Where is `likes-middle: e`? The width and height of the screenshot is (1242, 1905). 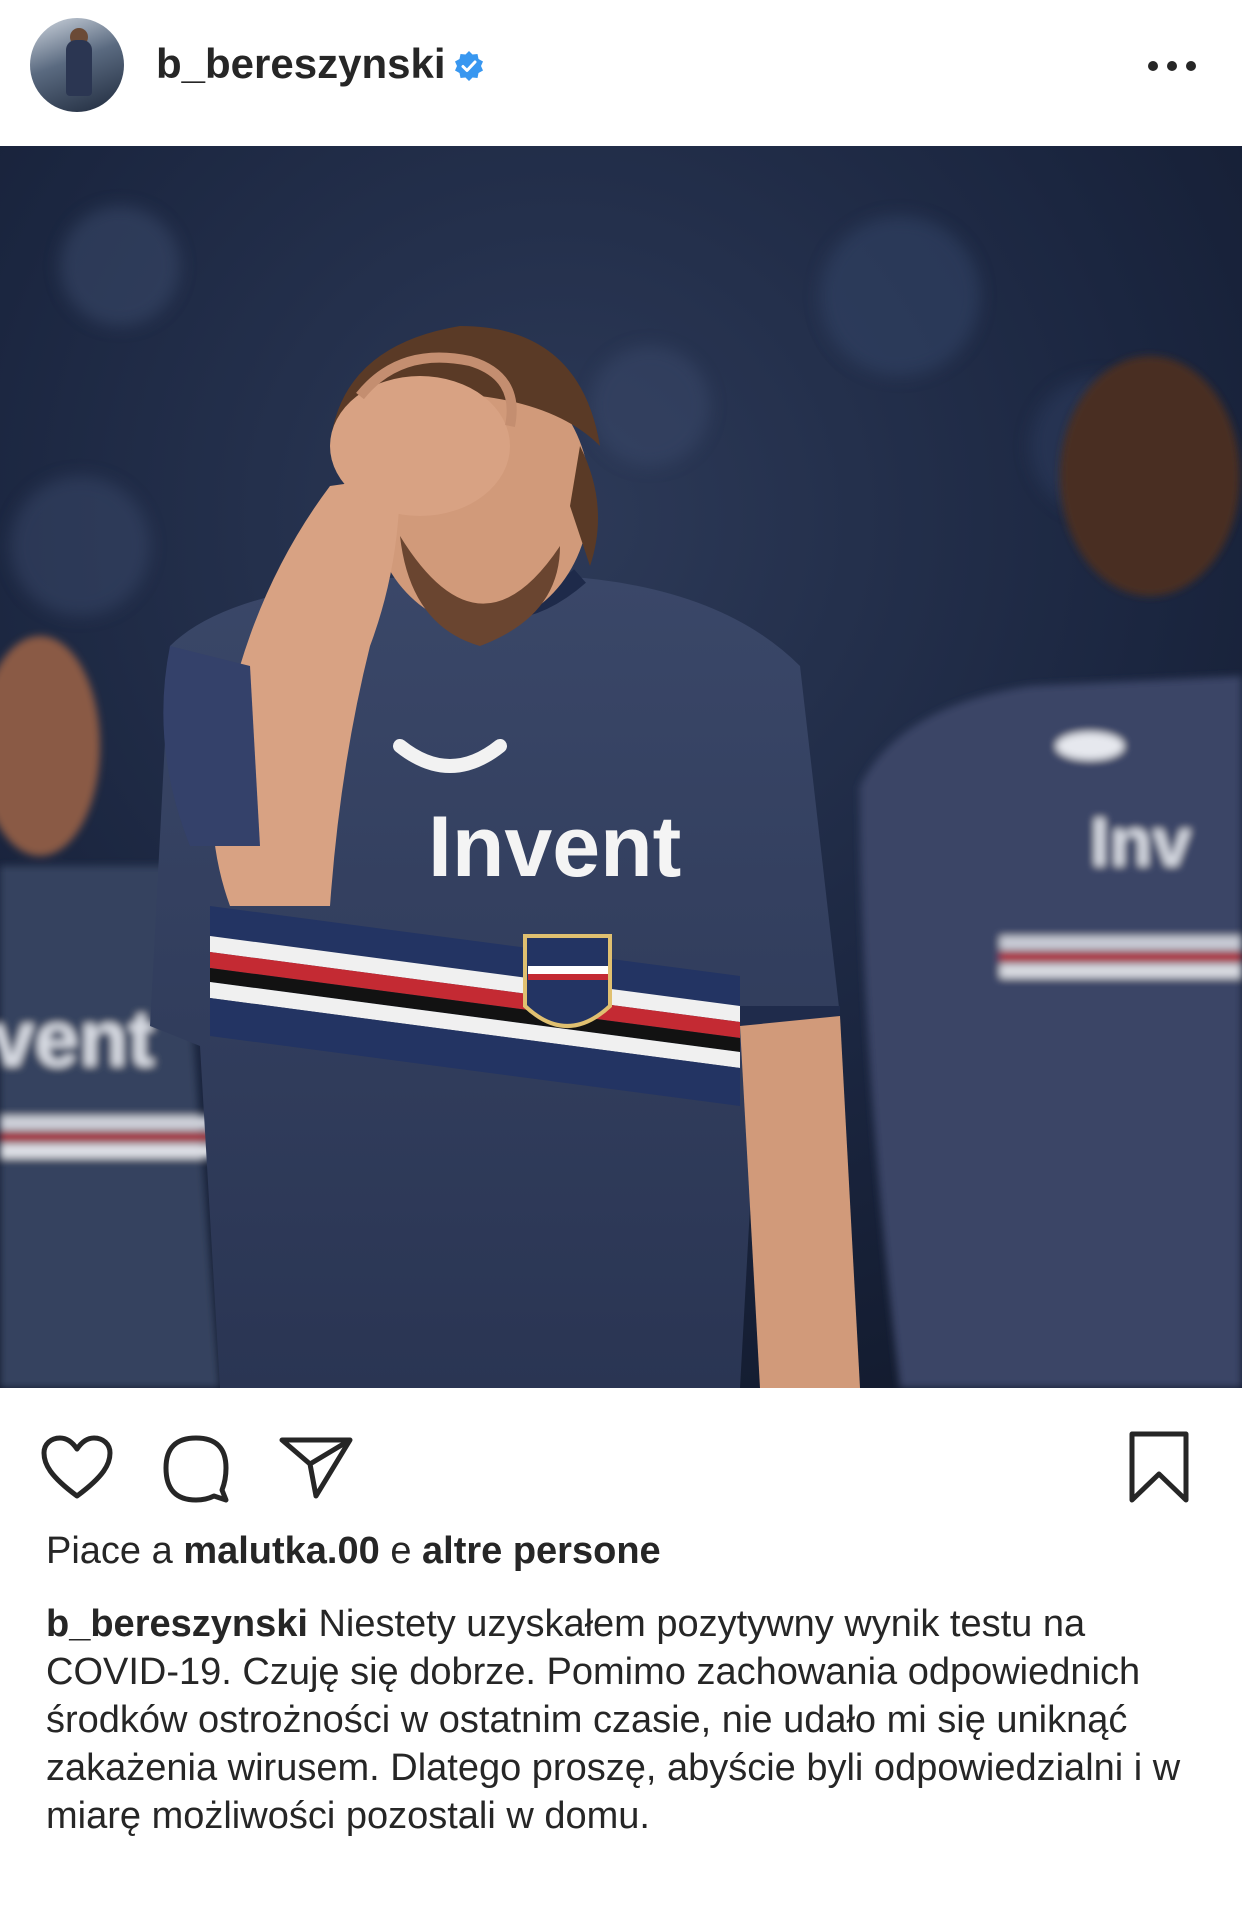
likes-middle: e is located at coordinates (401, 1551).